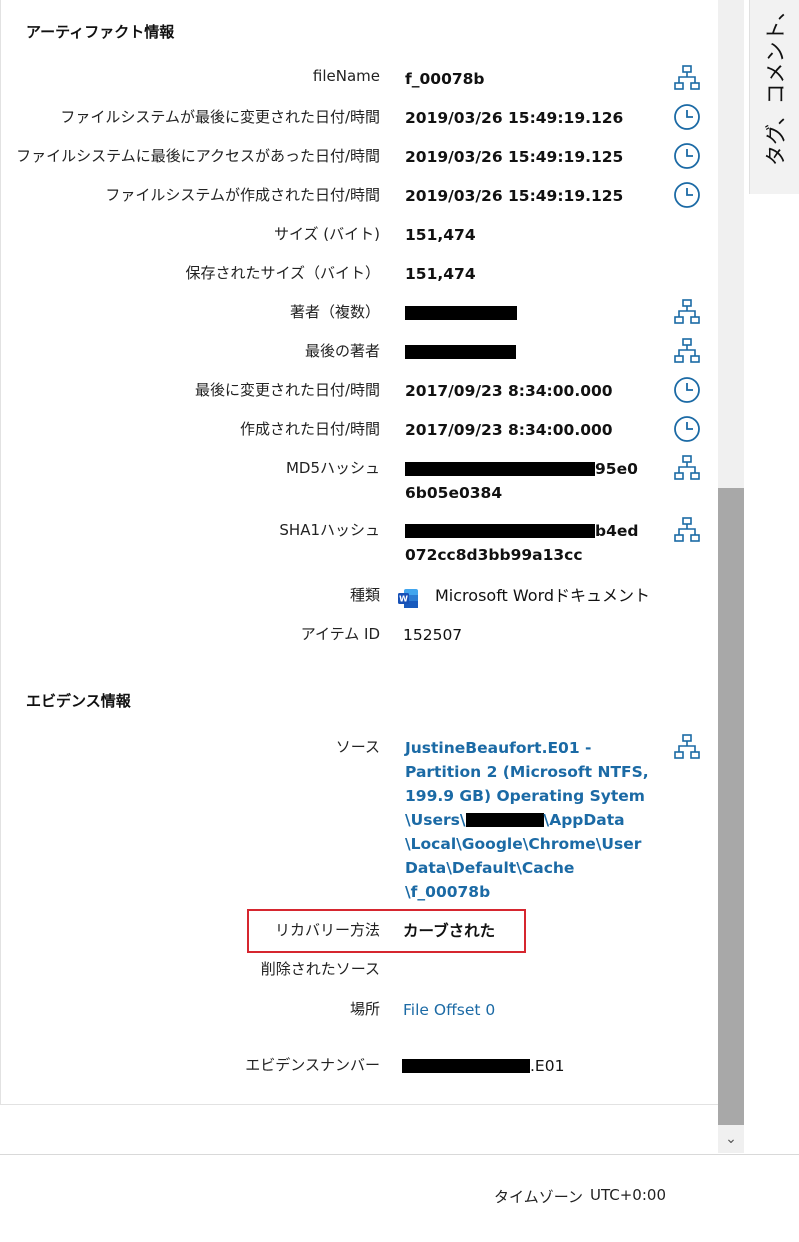 The image size is (799, 1242). Describe the element at coordinates (514, 157) in the screenshot. I see `value-fs-accessed: 2019/03/26 15:49:19.125` at that location.